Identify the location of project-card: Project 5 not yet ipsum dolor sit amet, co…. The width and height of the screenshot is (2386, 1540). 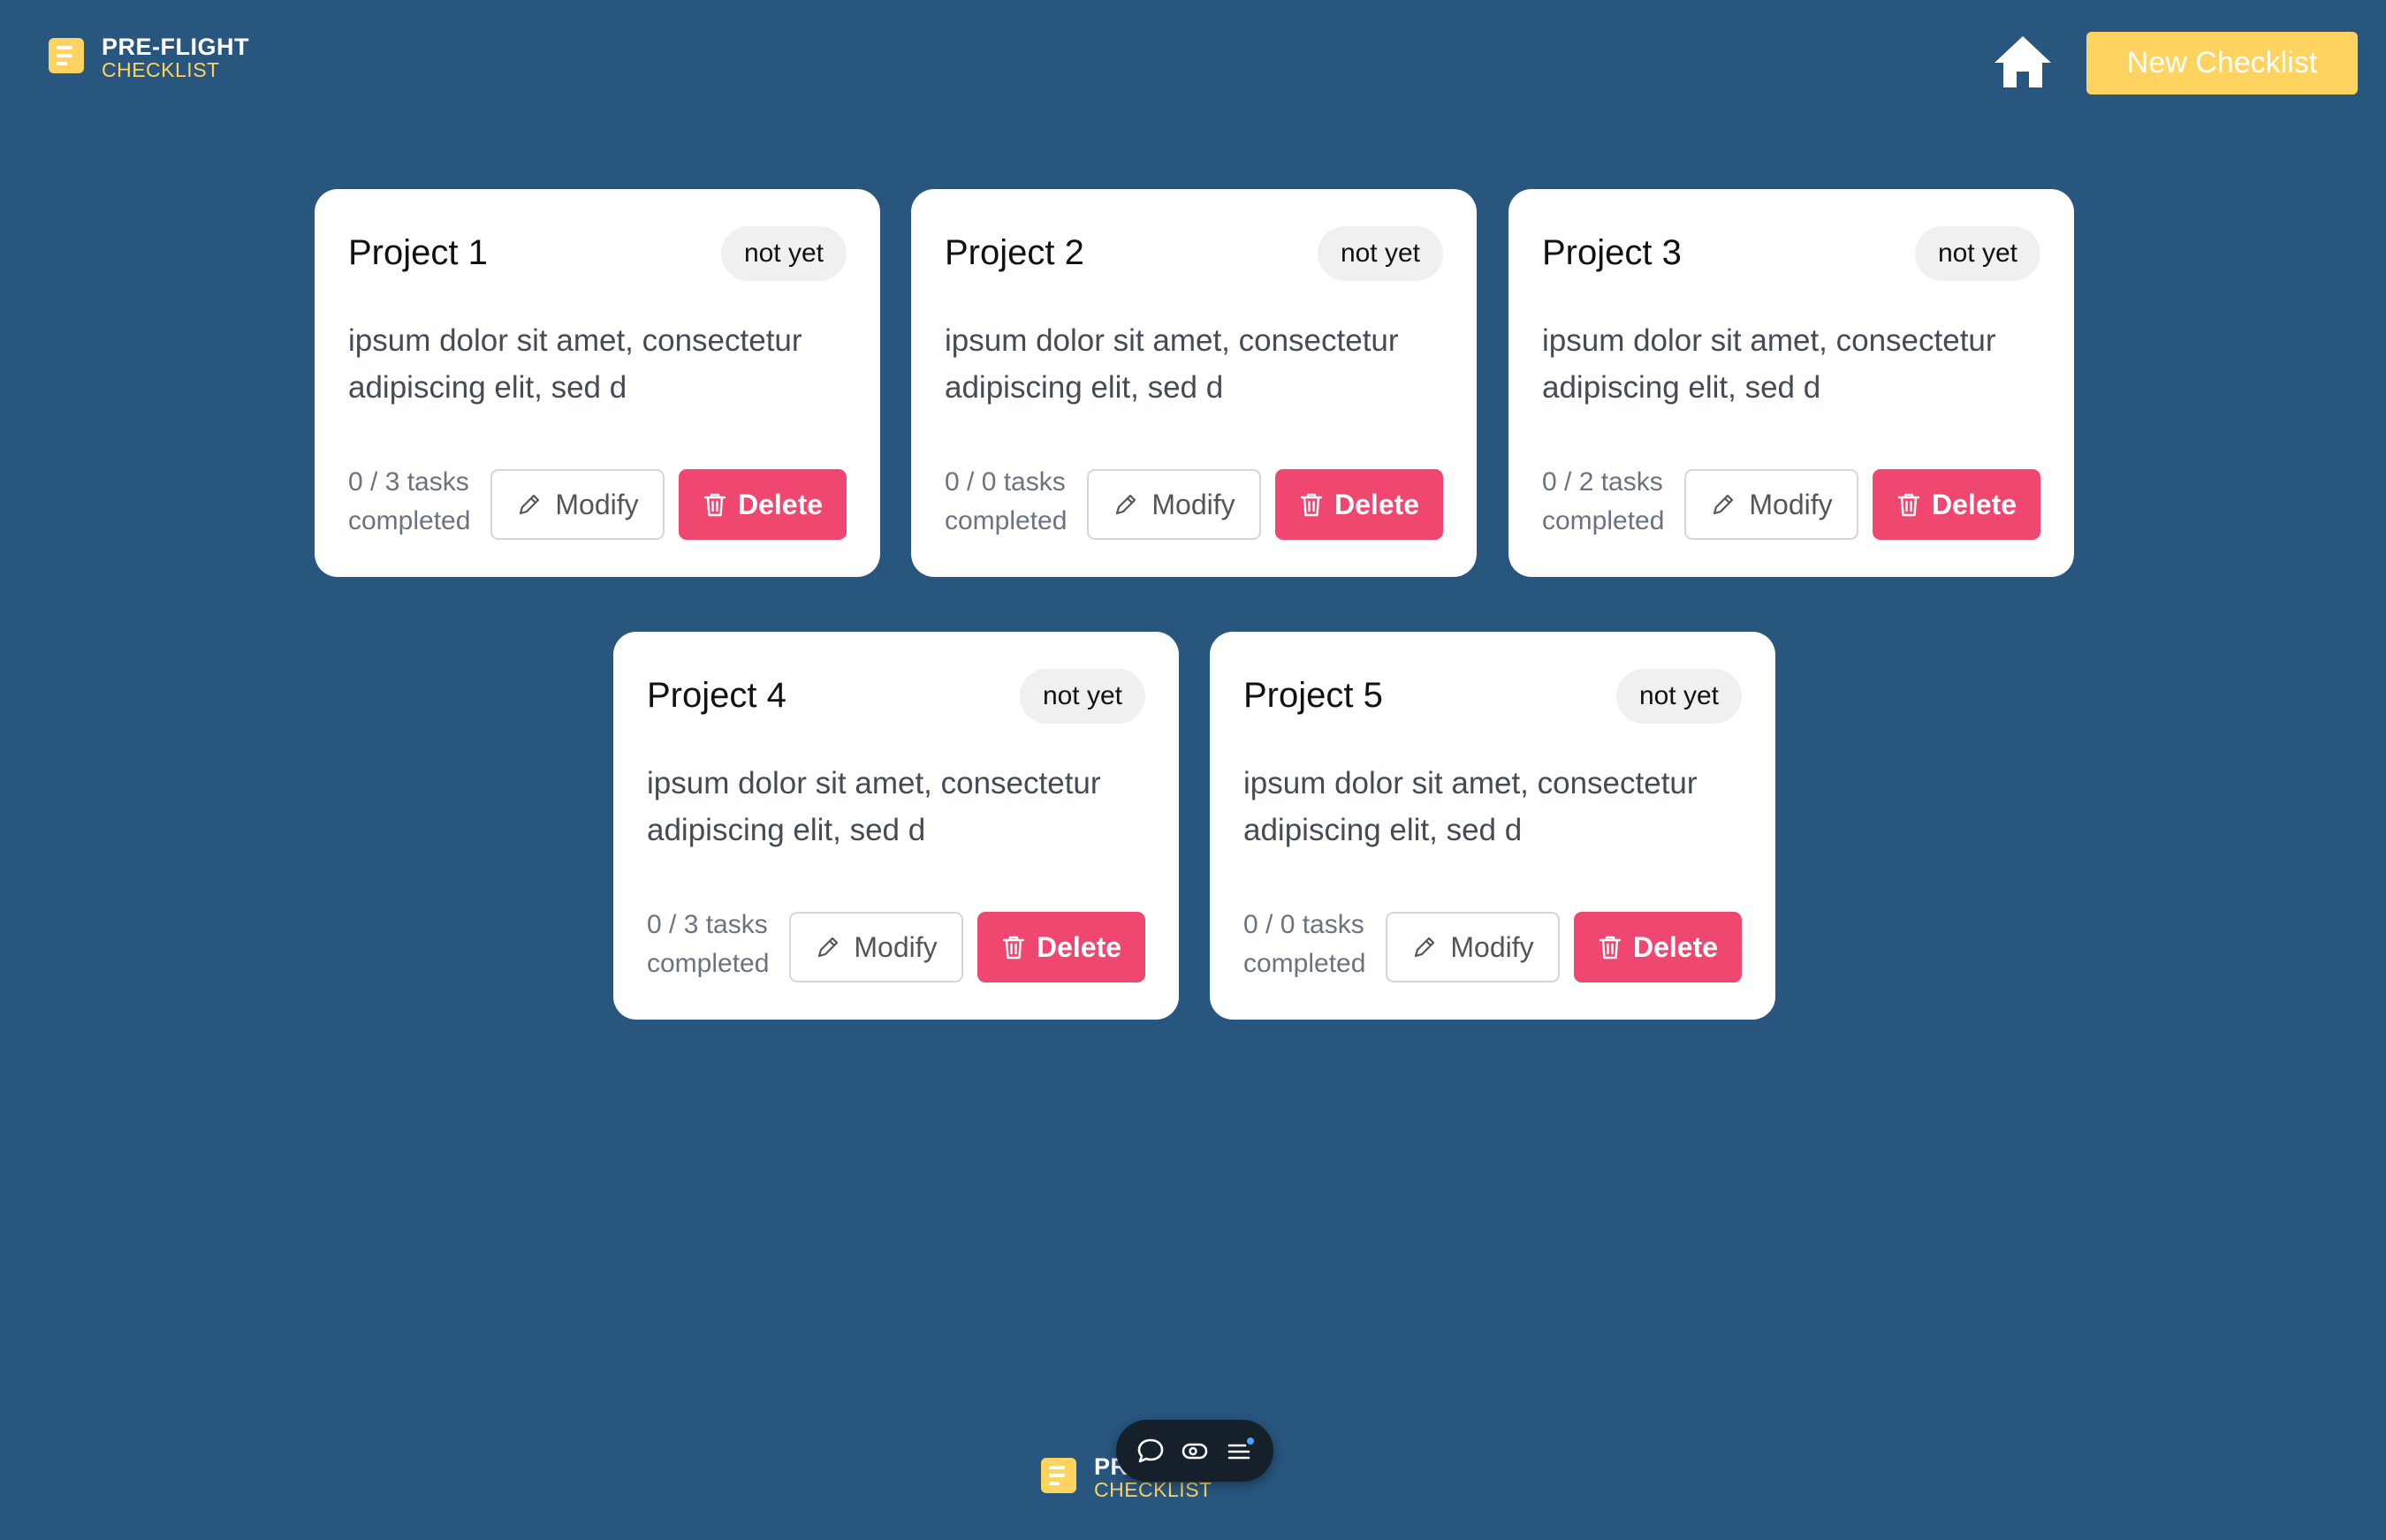
(1492, 826).